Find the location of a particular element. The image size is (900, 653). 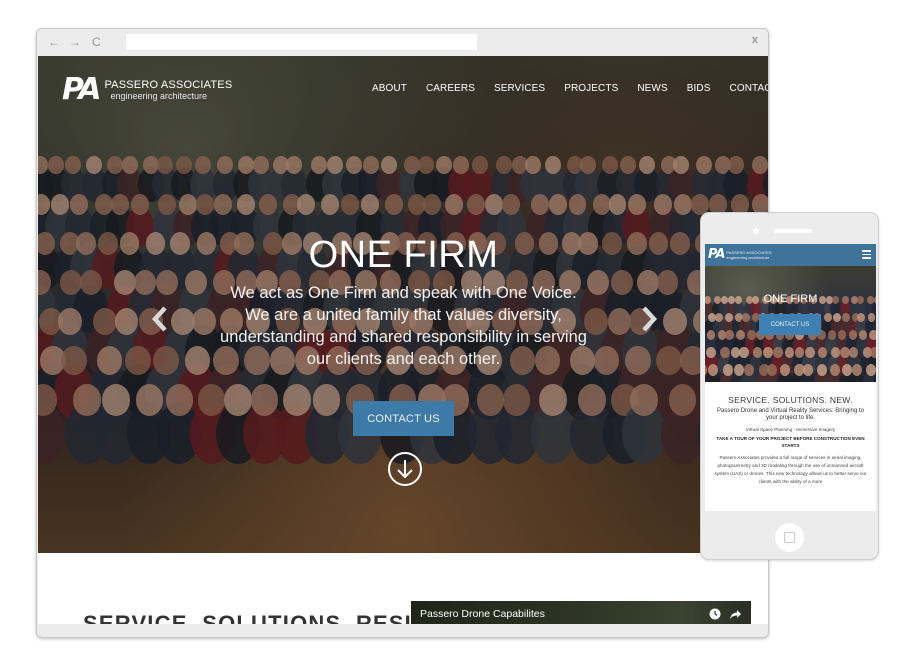

phone-camera is located at coordinates (756, 231).